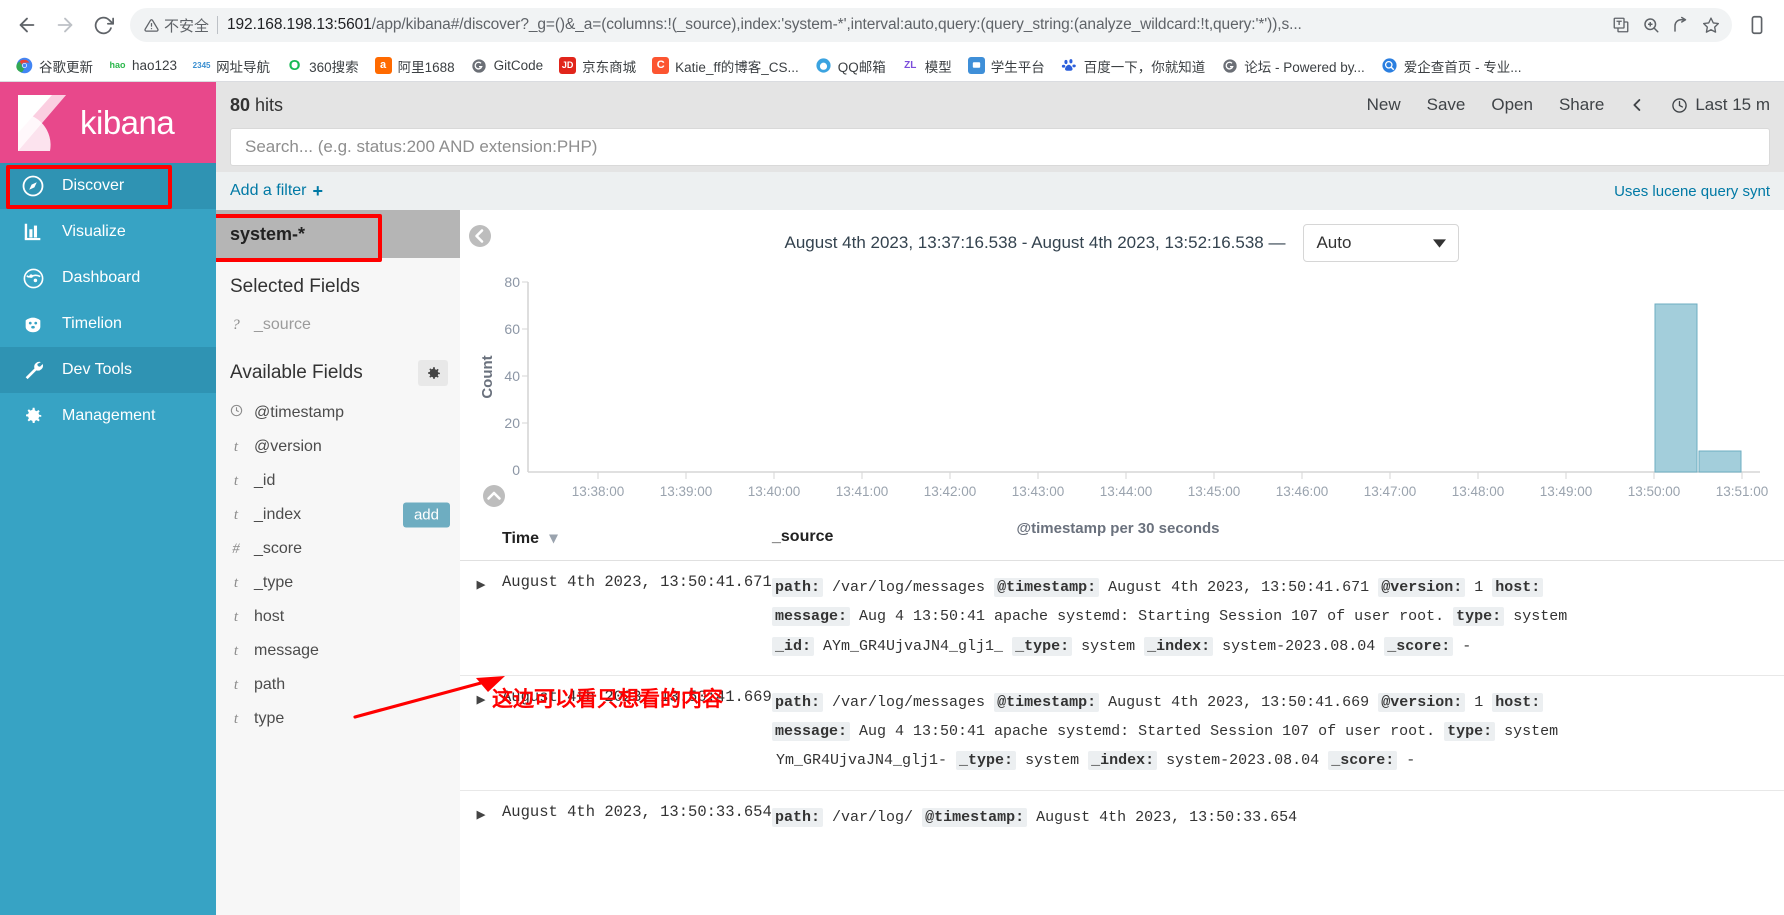 Image resolution: width=1784 pixels, height=915 pixels. I want to click on bookmark-label: 学生平台, so click(1017, 67).